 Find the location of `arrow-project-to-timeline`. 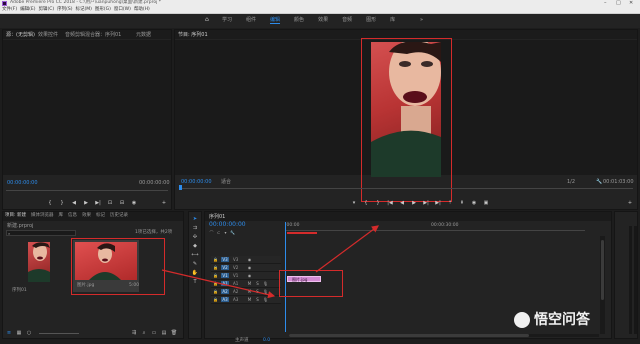

arrow-project-to-timeline is located at coordinates (218, 284).